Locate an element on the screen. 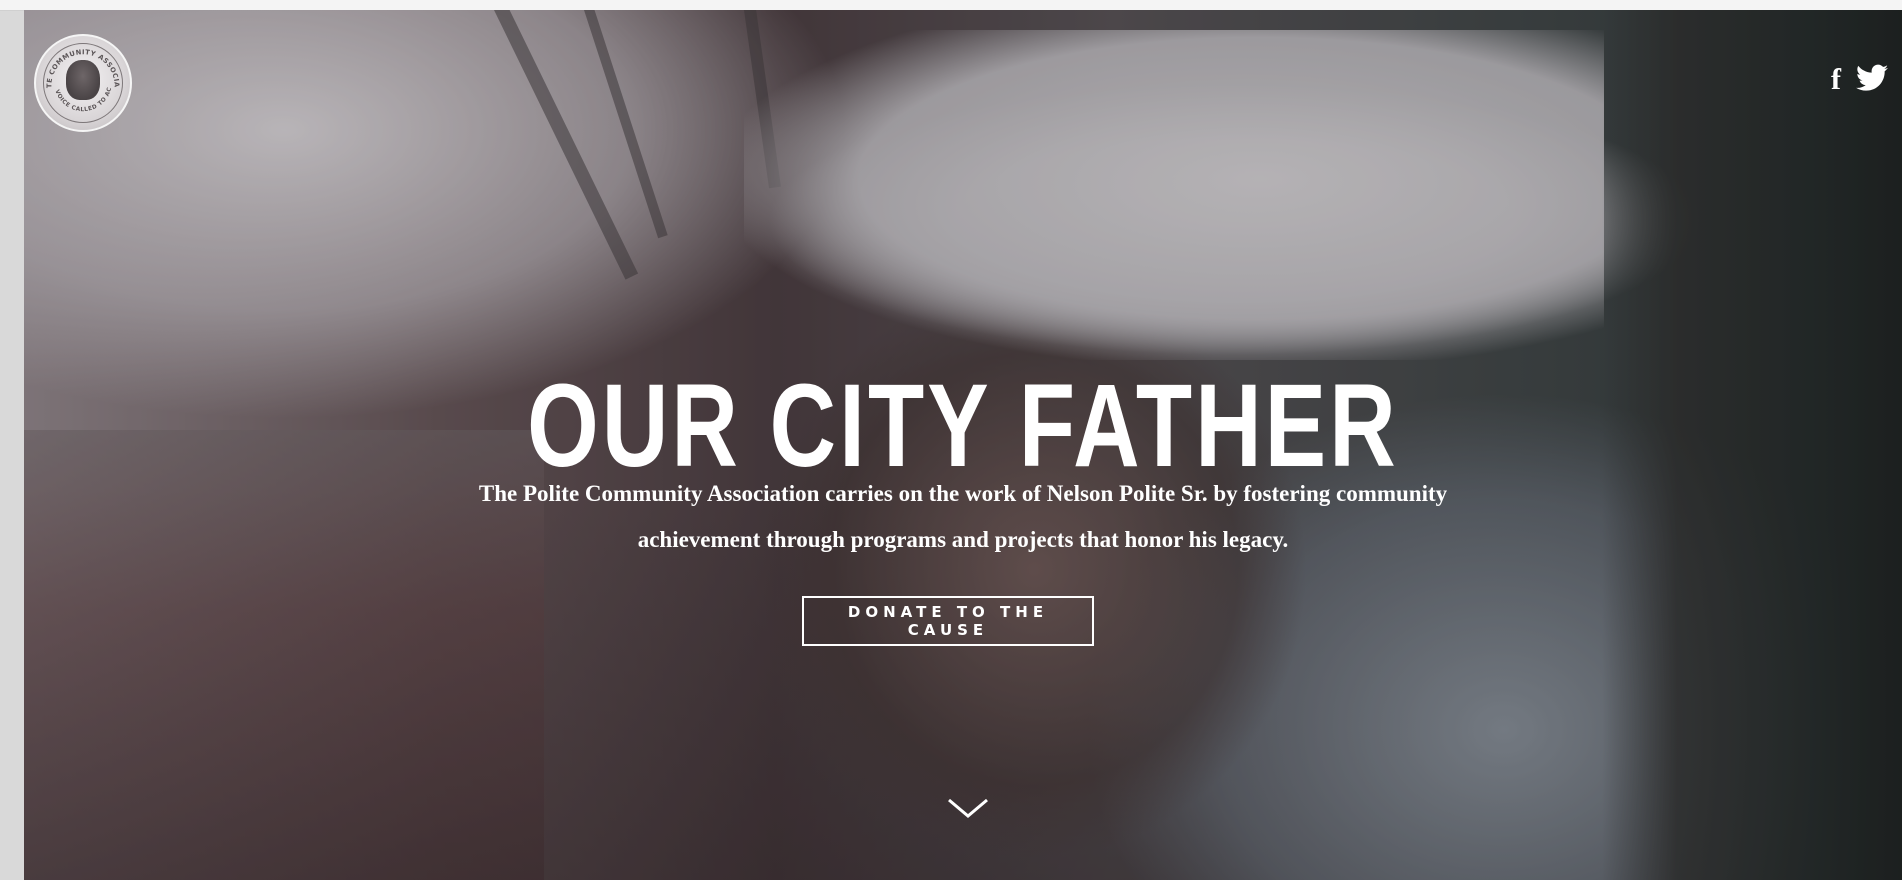 The height and width of the screenshot is (880, 1902). twitter-icon is located at coordinates (1872, 80).